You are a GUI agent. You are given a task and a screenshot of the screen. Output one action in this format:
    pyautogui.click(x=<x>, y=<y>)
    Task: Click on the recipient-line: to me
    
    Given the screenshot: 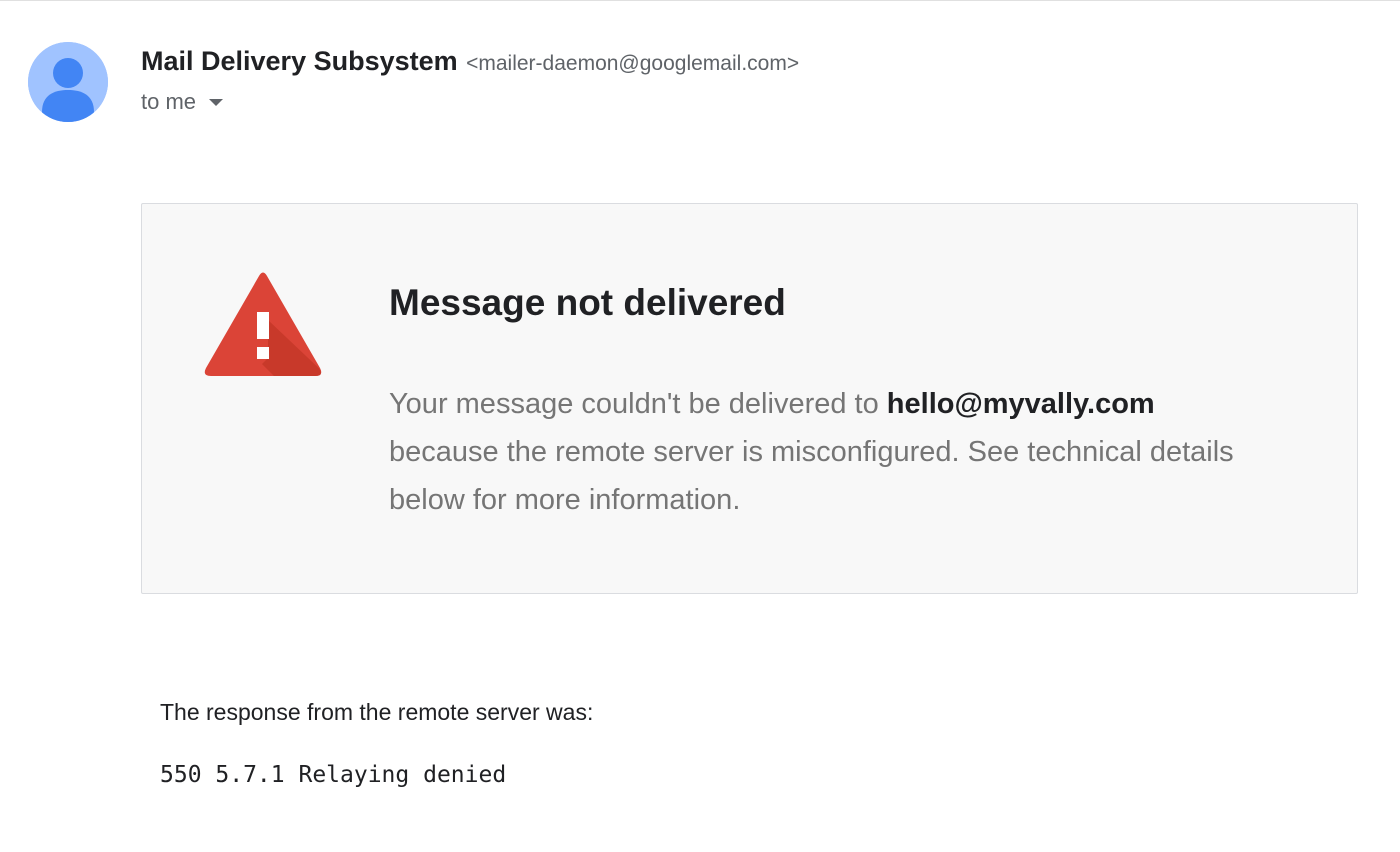 What is the action you would take?
    pyautogui.click(x=184, y=102)
    